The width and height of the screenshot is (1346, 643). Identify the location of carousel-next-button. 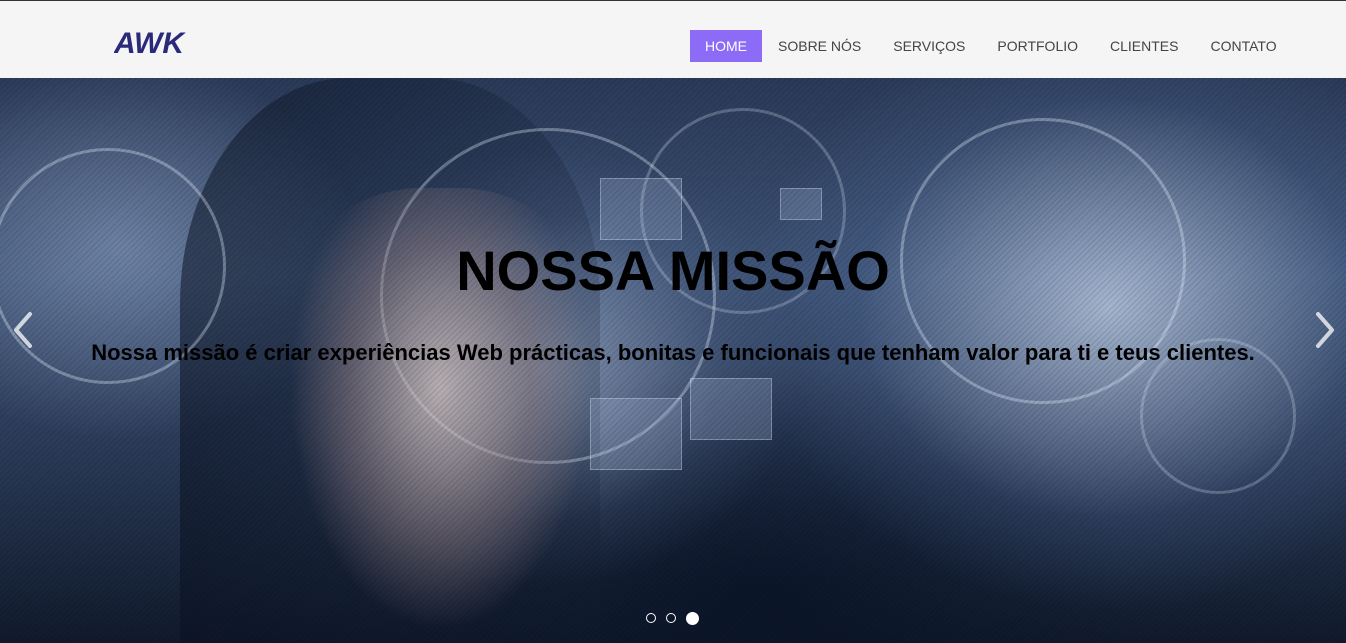
(1325, 330).